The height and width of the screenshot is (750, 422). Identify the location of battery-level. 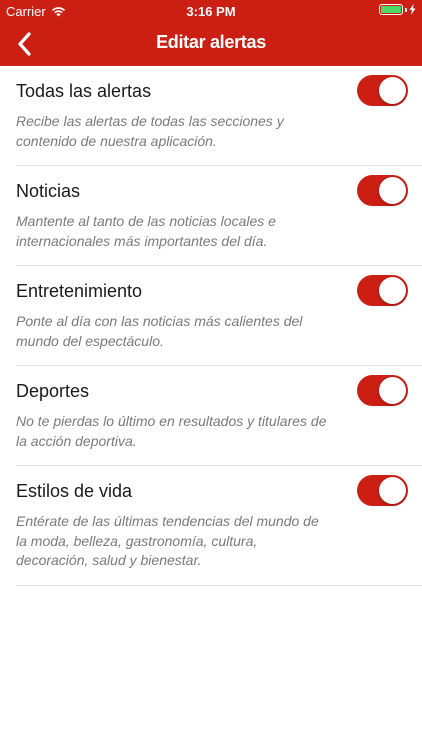
(391, 9).